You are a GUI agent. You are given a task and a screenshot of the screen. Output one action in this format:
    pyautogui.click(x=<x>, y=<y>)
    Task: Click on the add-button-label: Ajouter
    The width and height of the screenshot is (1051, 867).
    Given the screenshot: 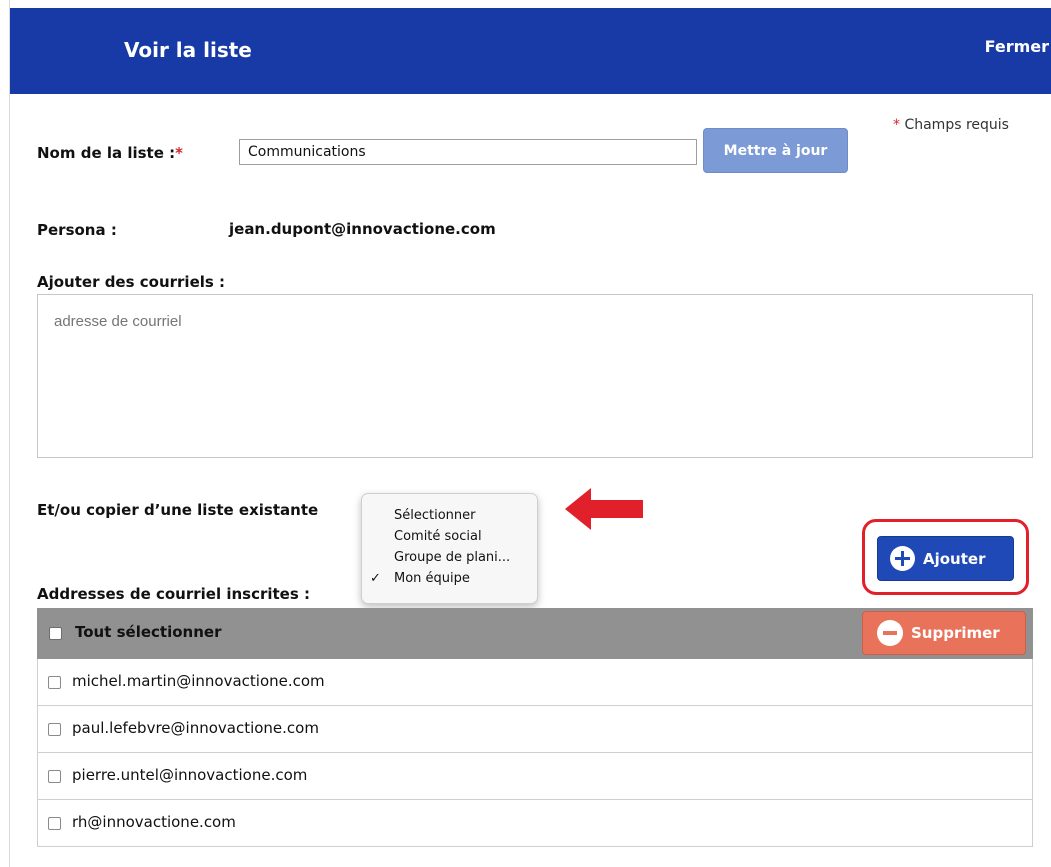 What is the action you would take?
    pyautogui.click(x=954, y=558)
    